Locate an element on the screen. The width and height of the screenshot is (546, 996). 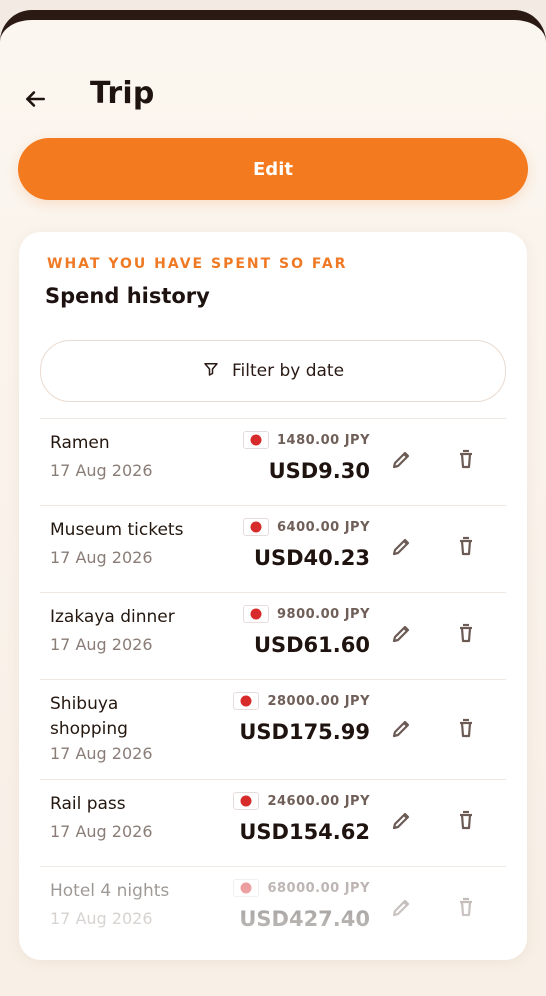
expense-name: Hotel 4 nights is located at coordinates (110, 891).